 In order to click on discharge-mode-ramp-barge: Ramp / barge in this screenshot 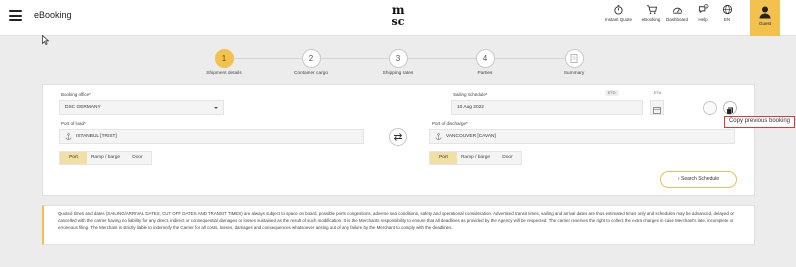, I will do `click(475, 158)`.